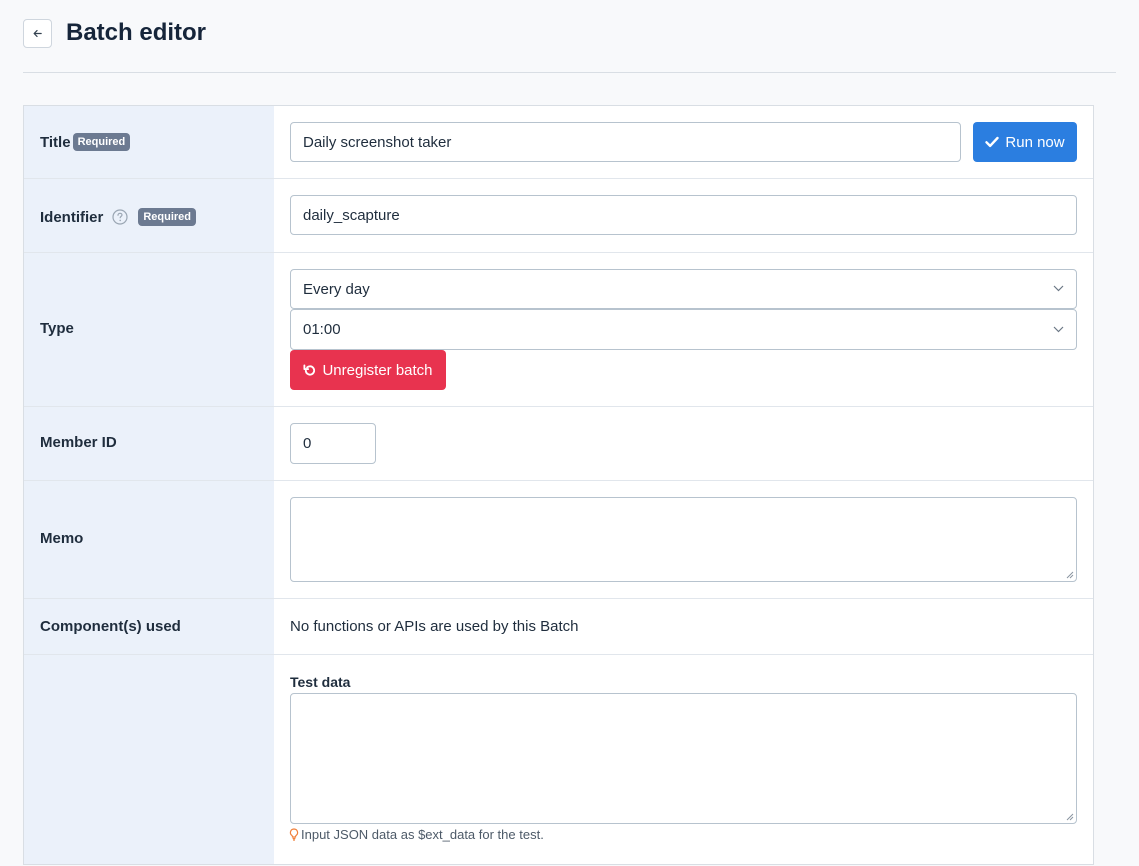  What do you see at coordinates (320, 682) in the screenshot?
I see `test-data-label: Test data` at bounding box center [320, 682].